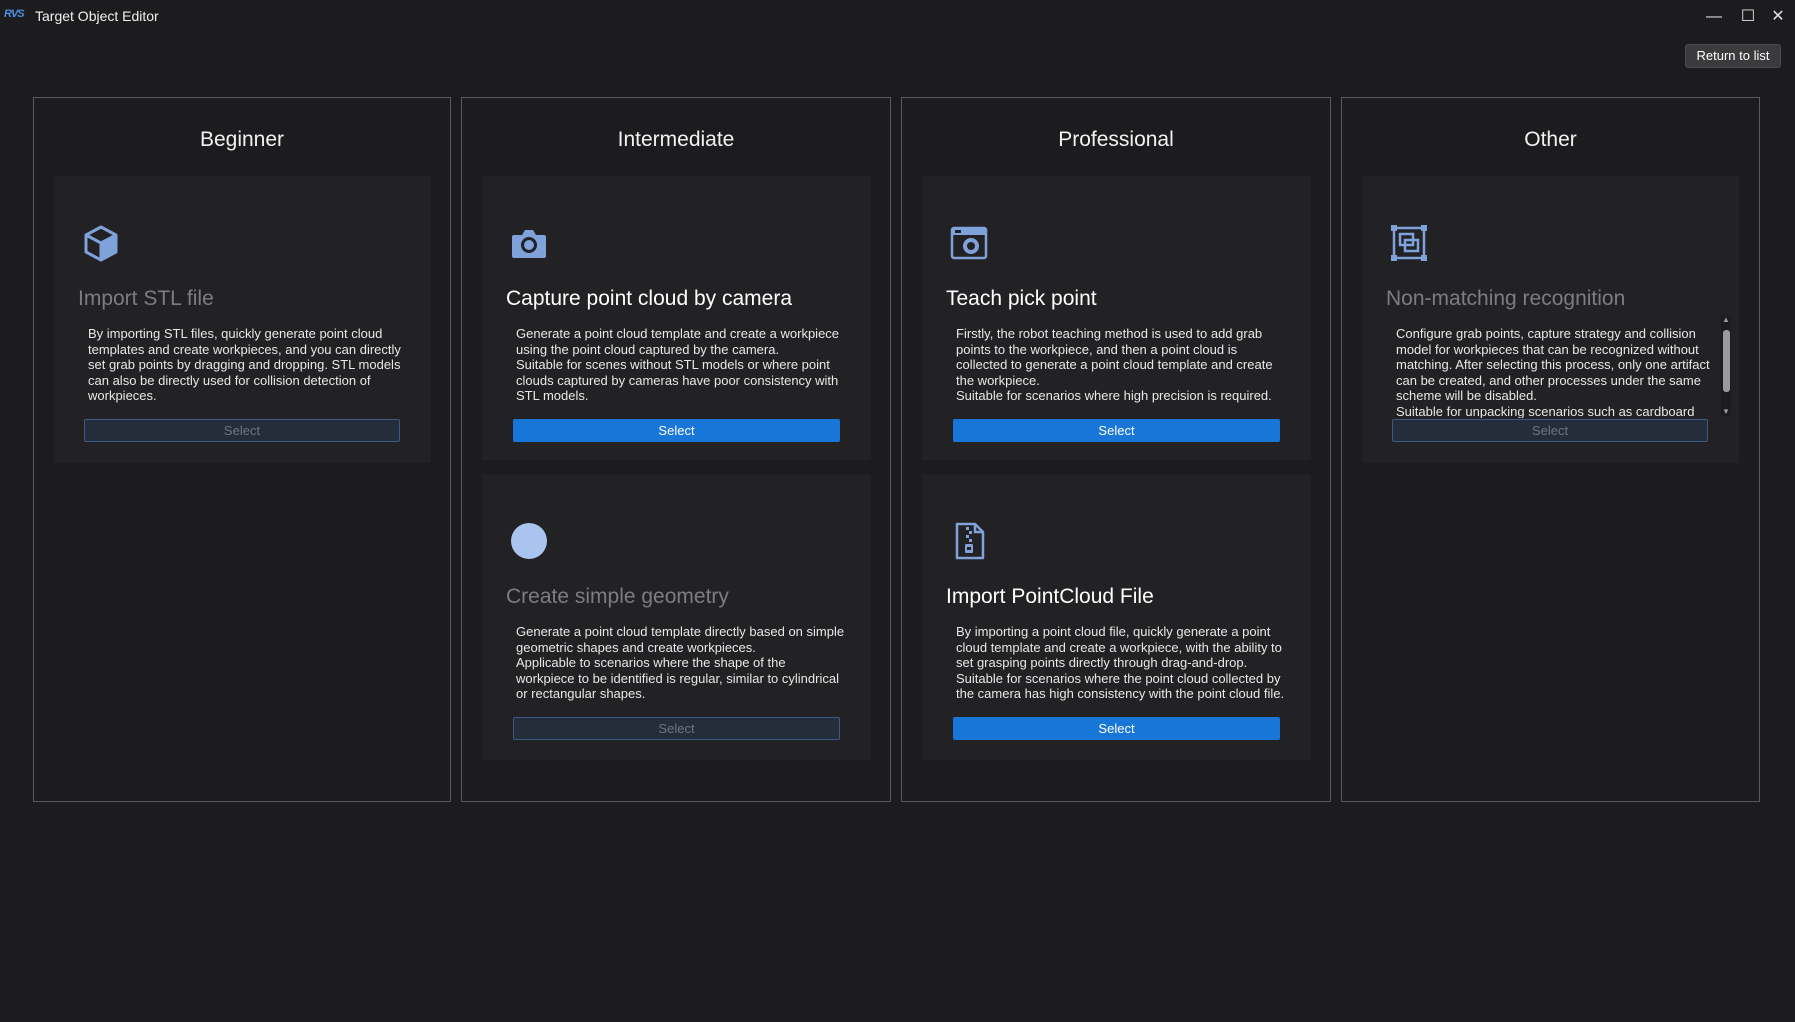 This screenshot has height=1022, width=1795. I want to click on camera-icon, so click(529, 244).